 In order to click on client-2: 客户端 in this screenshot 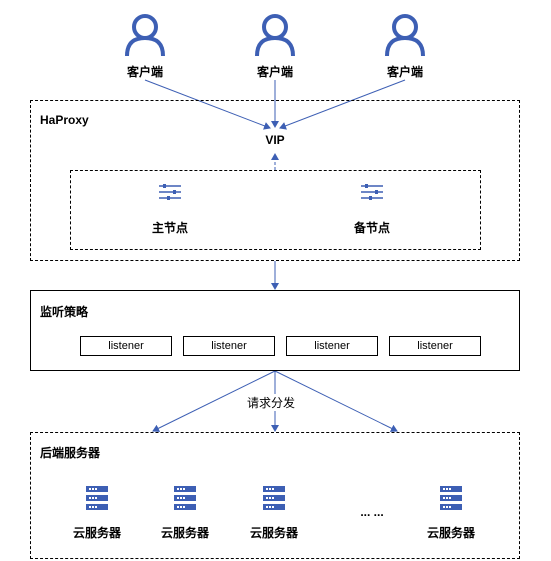, I will do `click(275, 46)`.